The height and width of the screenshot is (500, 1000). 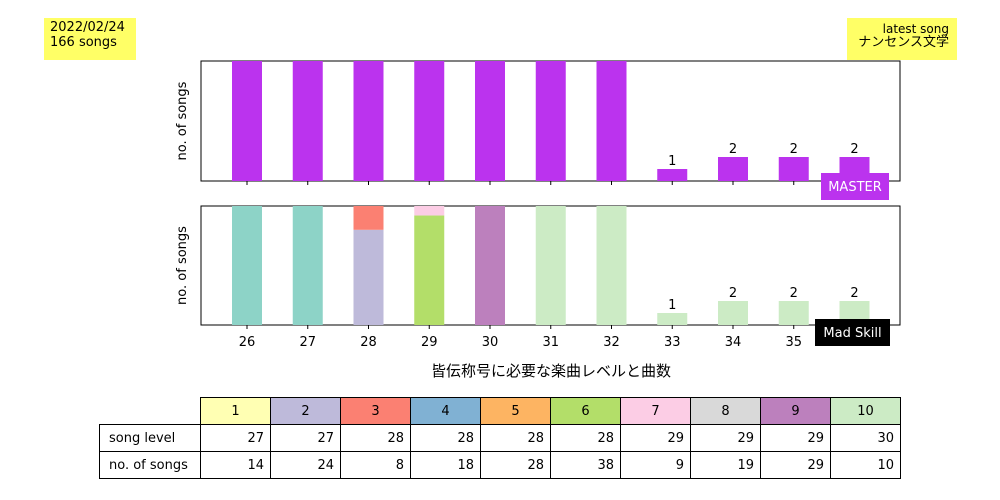 I want to click on table-header-cell: 1, so click(x=235, y=411).